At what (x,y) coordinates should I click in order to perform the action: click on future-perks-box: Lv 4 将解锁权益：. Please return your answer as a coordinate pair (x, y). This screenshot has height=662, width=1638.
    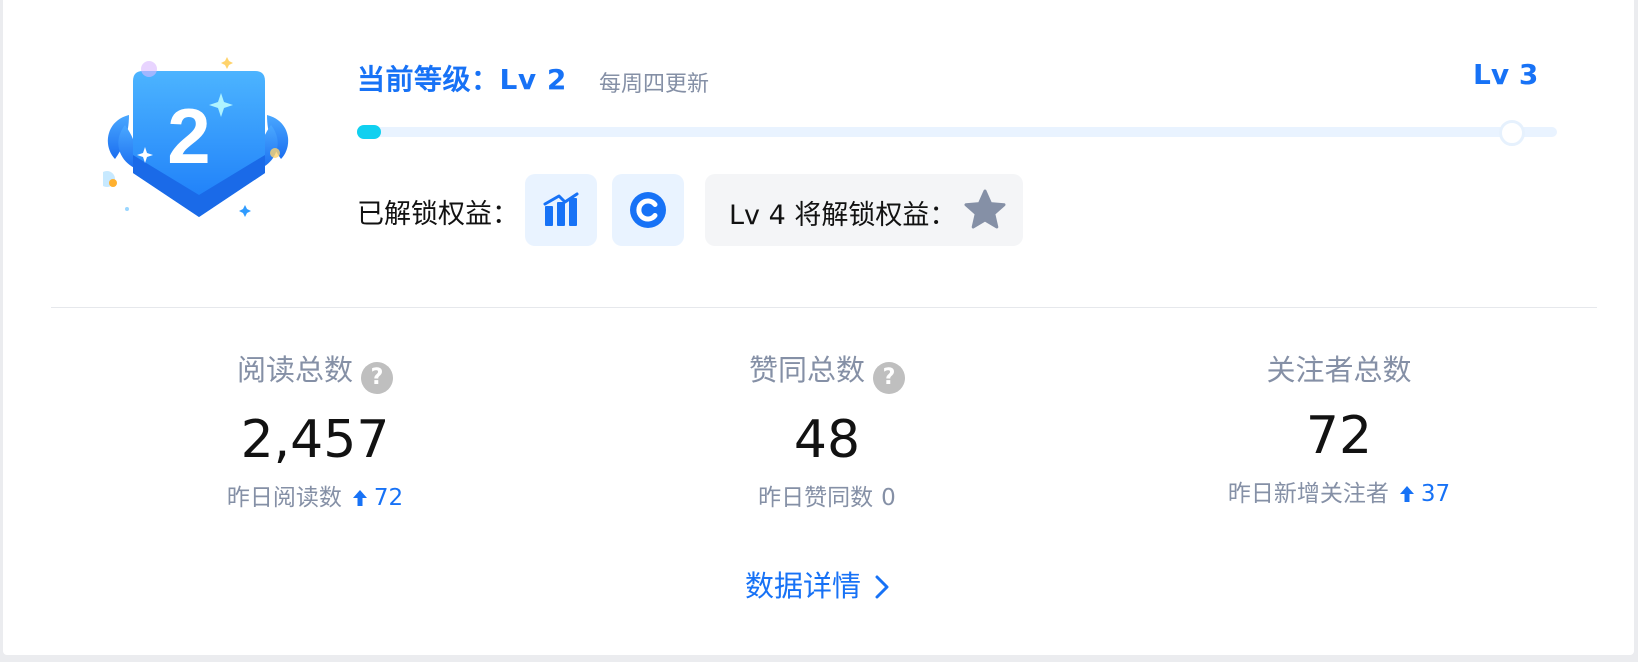
    Looking at the image, I should click on (864, 210).